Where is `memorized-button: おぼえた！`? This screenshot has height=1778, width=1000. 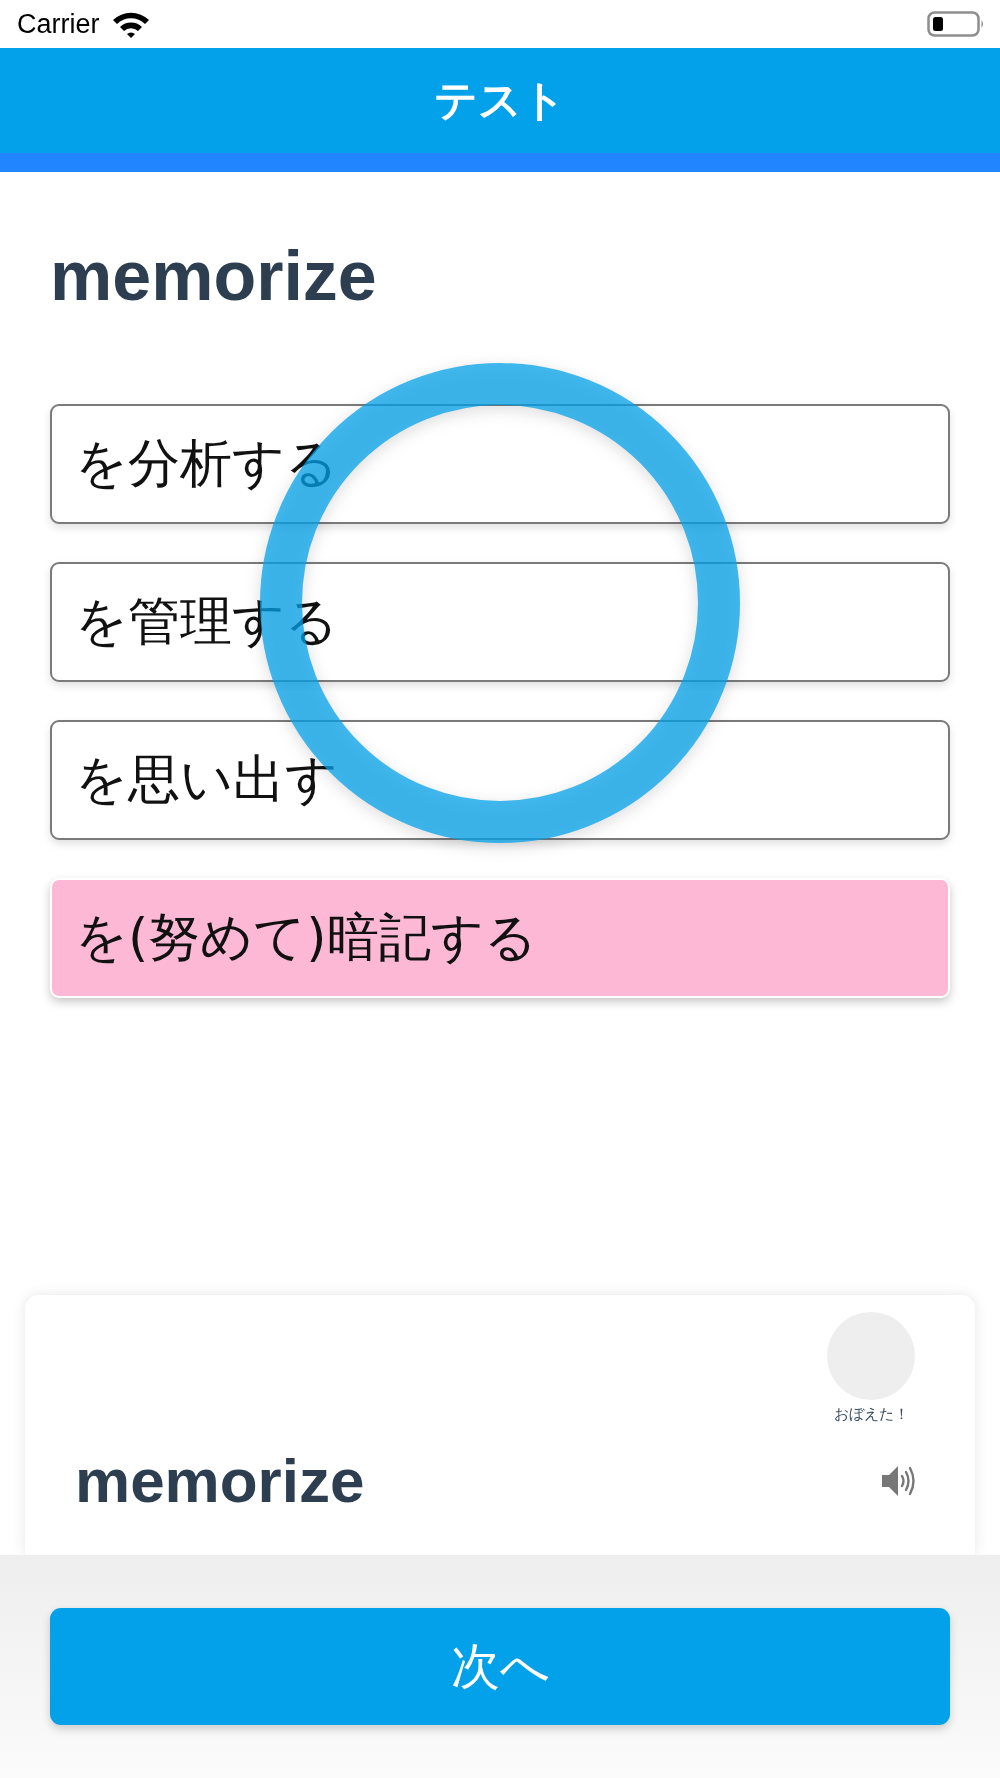
memorized-button: おぼえた！ is located at coordinates (871, 1367).